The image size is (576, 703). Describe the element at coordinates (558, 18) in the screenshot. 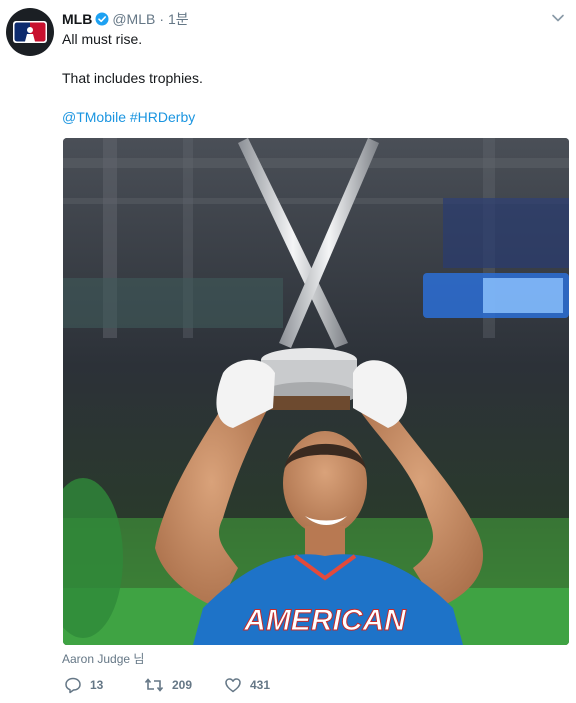

I see `chevron-down-icon` at that location.